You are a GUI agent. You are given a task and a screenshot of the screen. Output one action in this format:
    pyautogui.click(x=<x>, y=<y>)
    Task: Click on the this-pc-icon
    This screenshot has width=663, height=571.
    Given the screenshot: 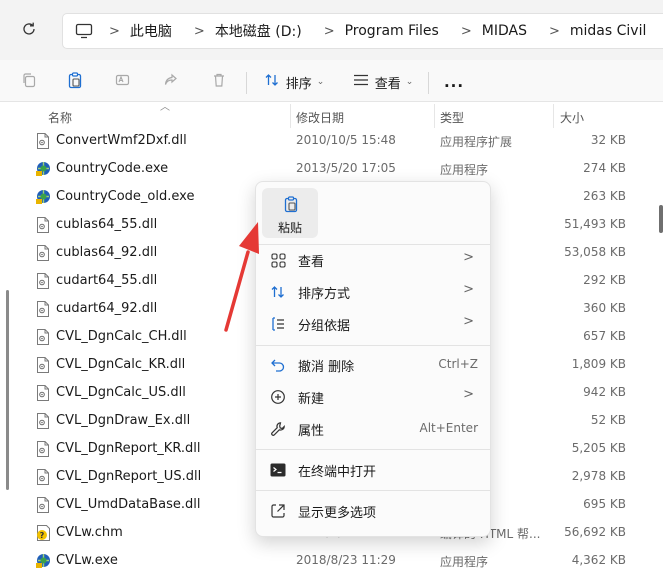 What is the action you would take?
    pyautogui.click(x=84, y=31)
    